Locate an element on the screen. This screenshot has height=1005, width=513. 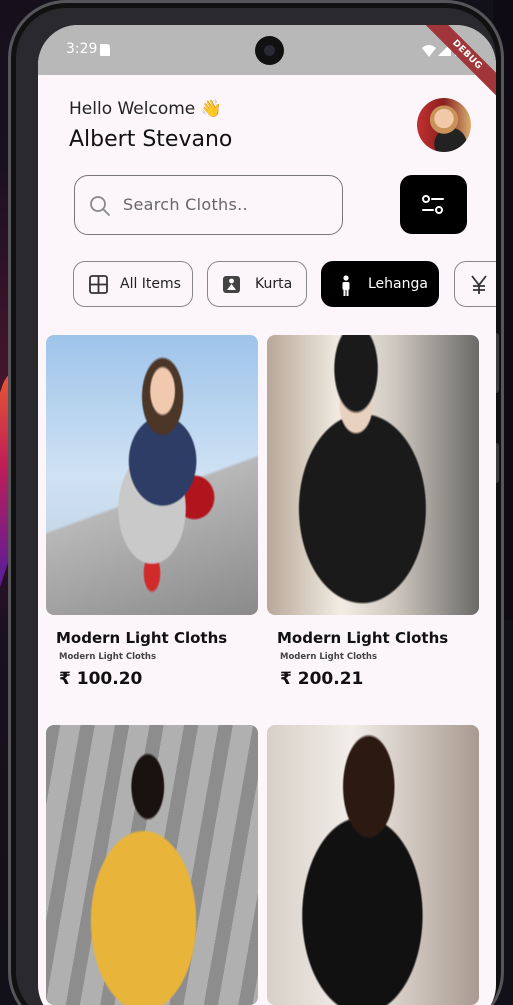
product-price: ₹ 100.20 is located at coordinates (101, 679).